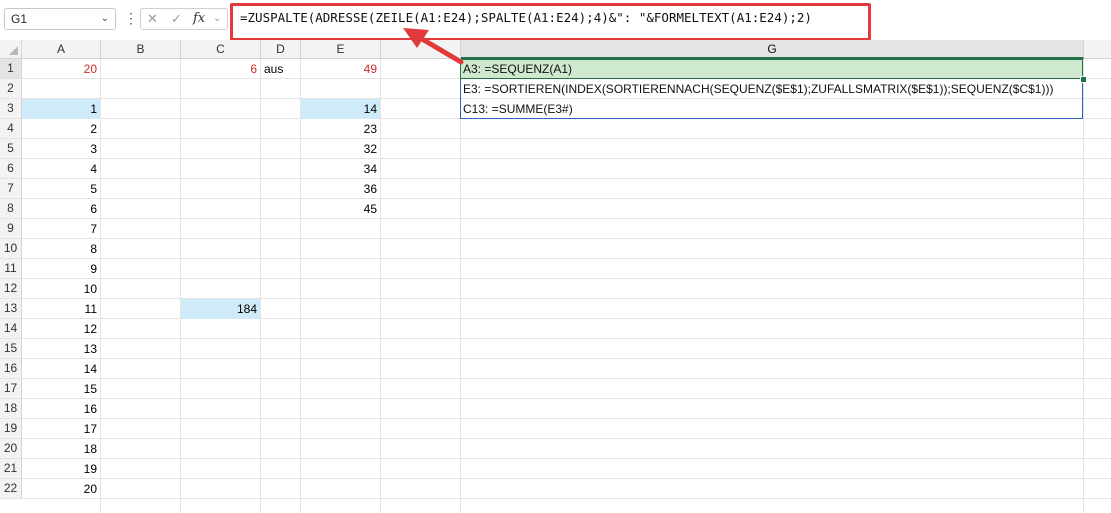 The image size is (1111, 513). Describe the element at coordinates (340, 69) in the screenshot. I see `cell-e1: 49` at that location.